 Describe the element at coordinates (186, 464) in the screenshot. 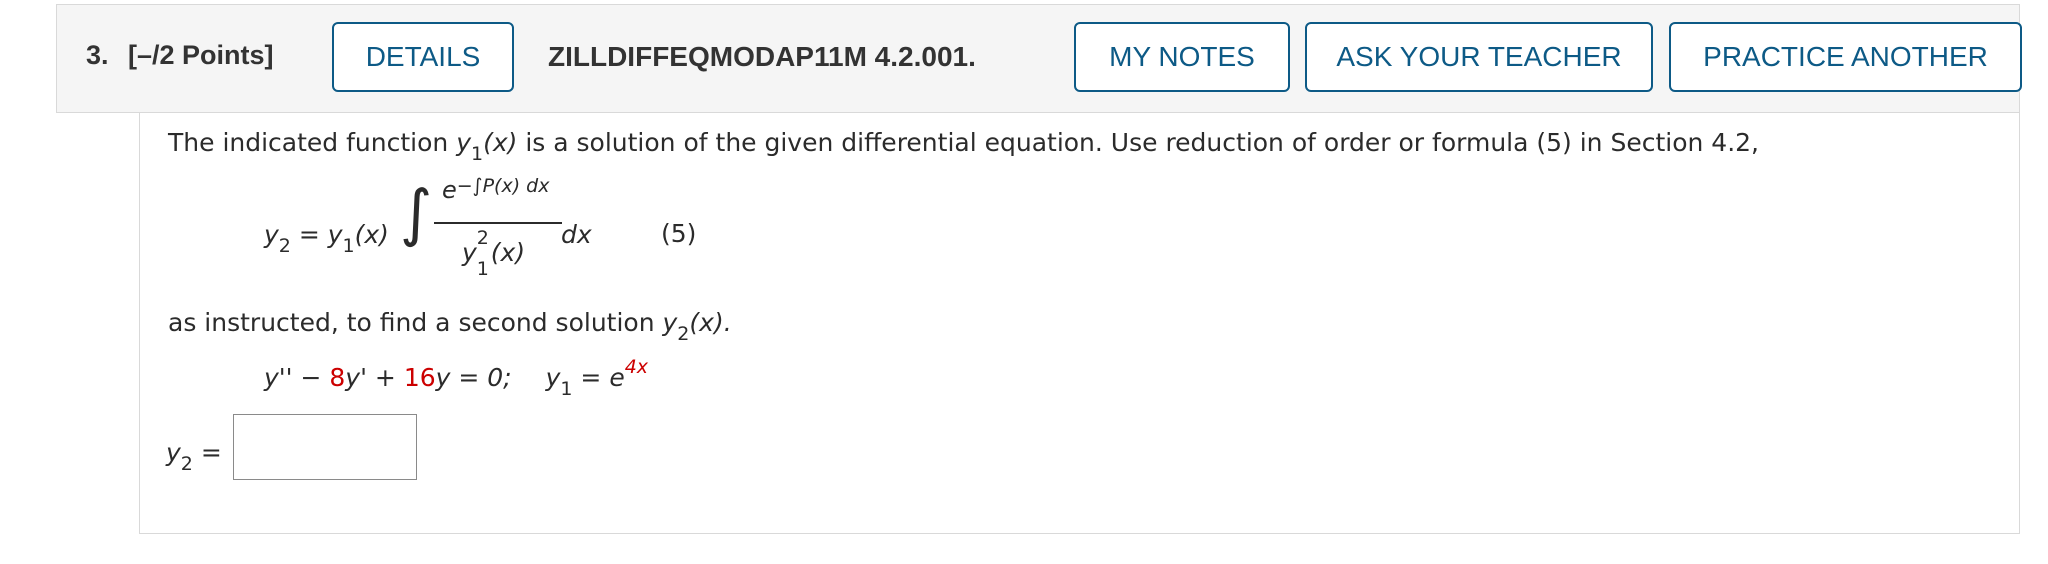

I see `answer-label-sub: 2` at that location.